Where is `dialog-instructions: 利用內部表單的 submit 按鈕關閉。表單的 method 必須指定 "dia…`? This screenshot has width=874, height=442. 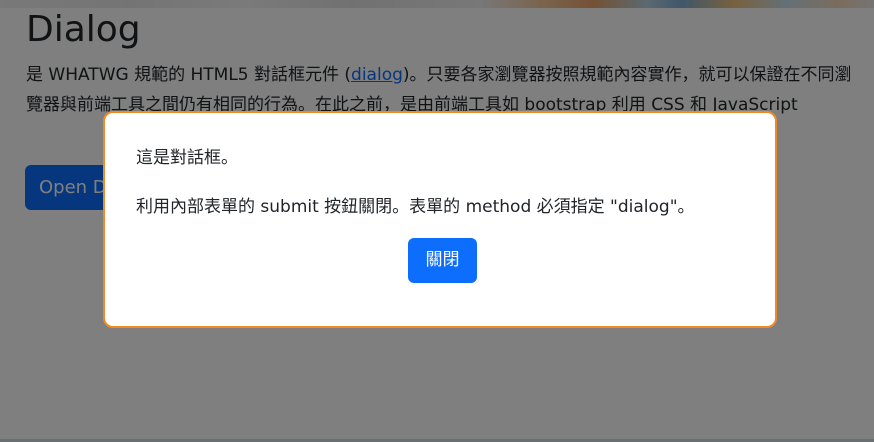
dialog-instructions: 利用內部表單的 submit 按鈕關閉。表單的 method 必須指定 "dia… is located at coordinates (415, 207).